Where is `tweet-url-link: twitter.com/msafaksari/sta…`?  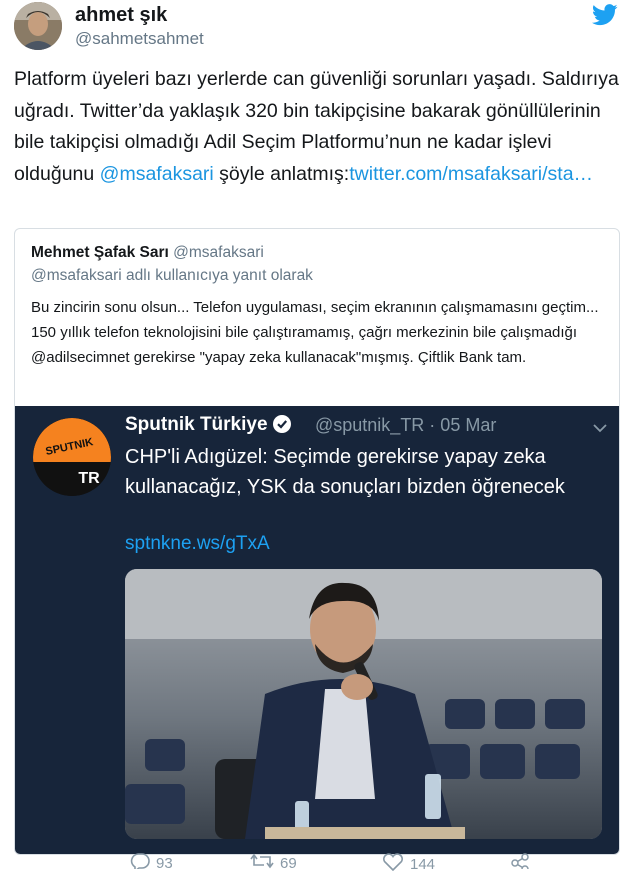 tweet-url-link: twitter.com/msafaksari/sta… is located at coordinates (471, 174).